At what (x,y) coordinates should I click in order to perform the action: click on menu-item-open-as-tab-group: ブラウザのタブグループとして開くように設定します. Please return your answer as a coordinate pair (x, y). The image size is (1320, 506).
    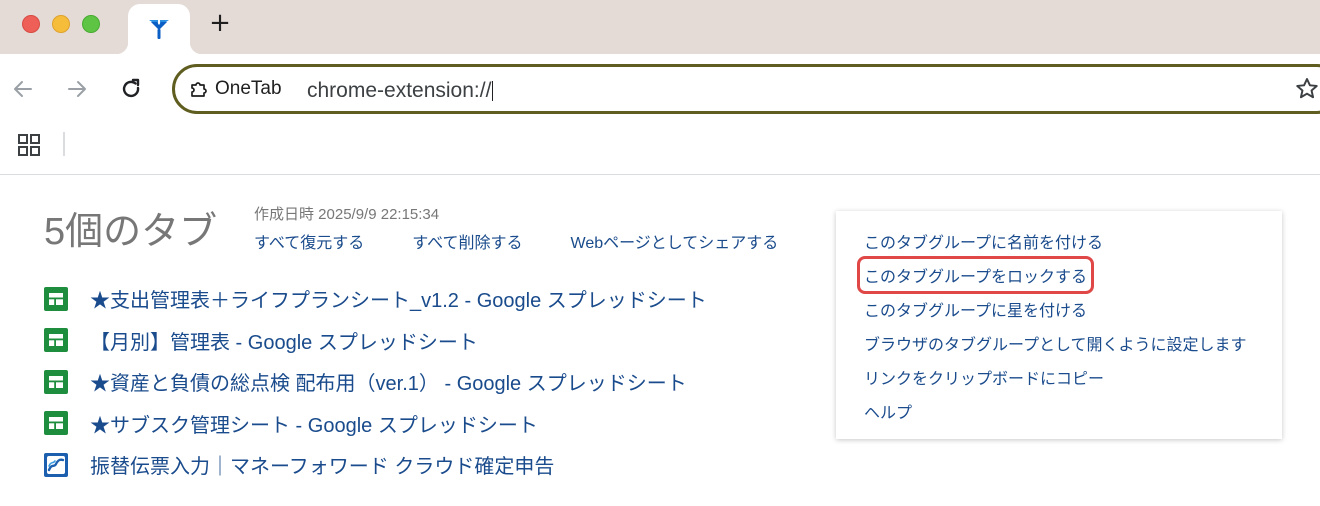
    Looking at the image, I should click on (1055, 343).